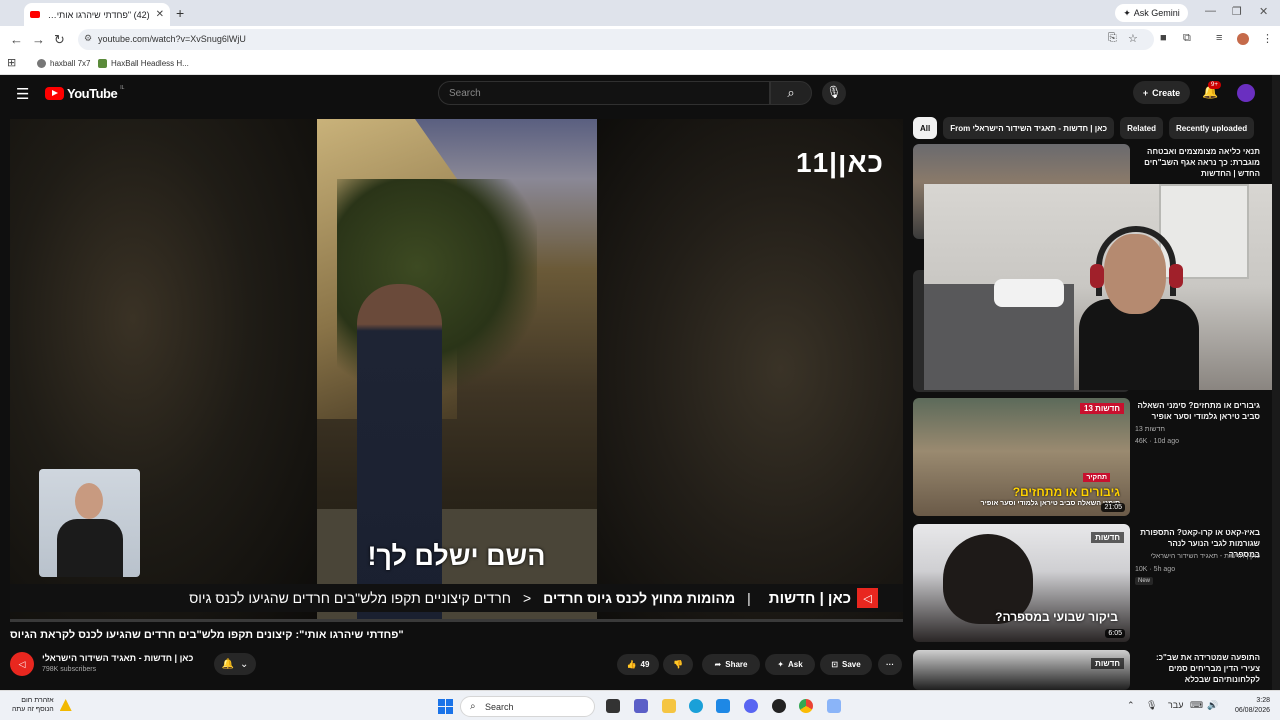 The height and width of the screenshot is (720, 1280). What do you see at coordinates (1150, 429) in the screenshot?
I see `recommended-channel: חדשות 13` at bounding box center [1150, 429].